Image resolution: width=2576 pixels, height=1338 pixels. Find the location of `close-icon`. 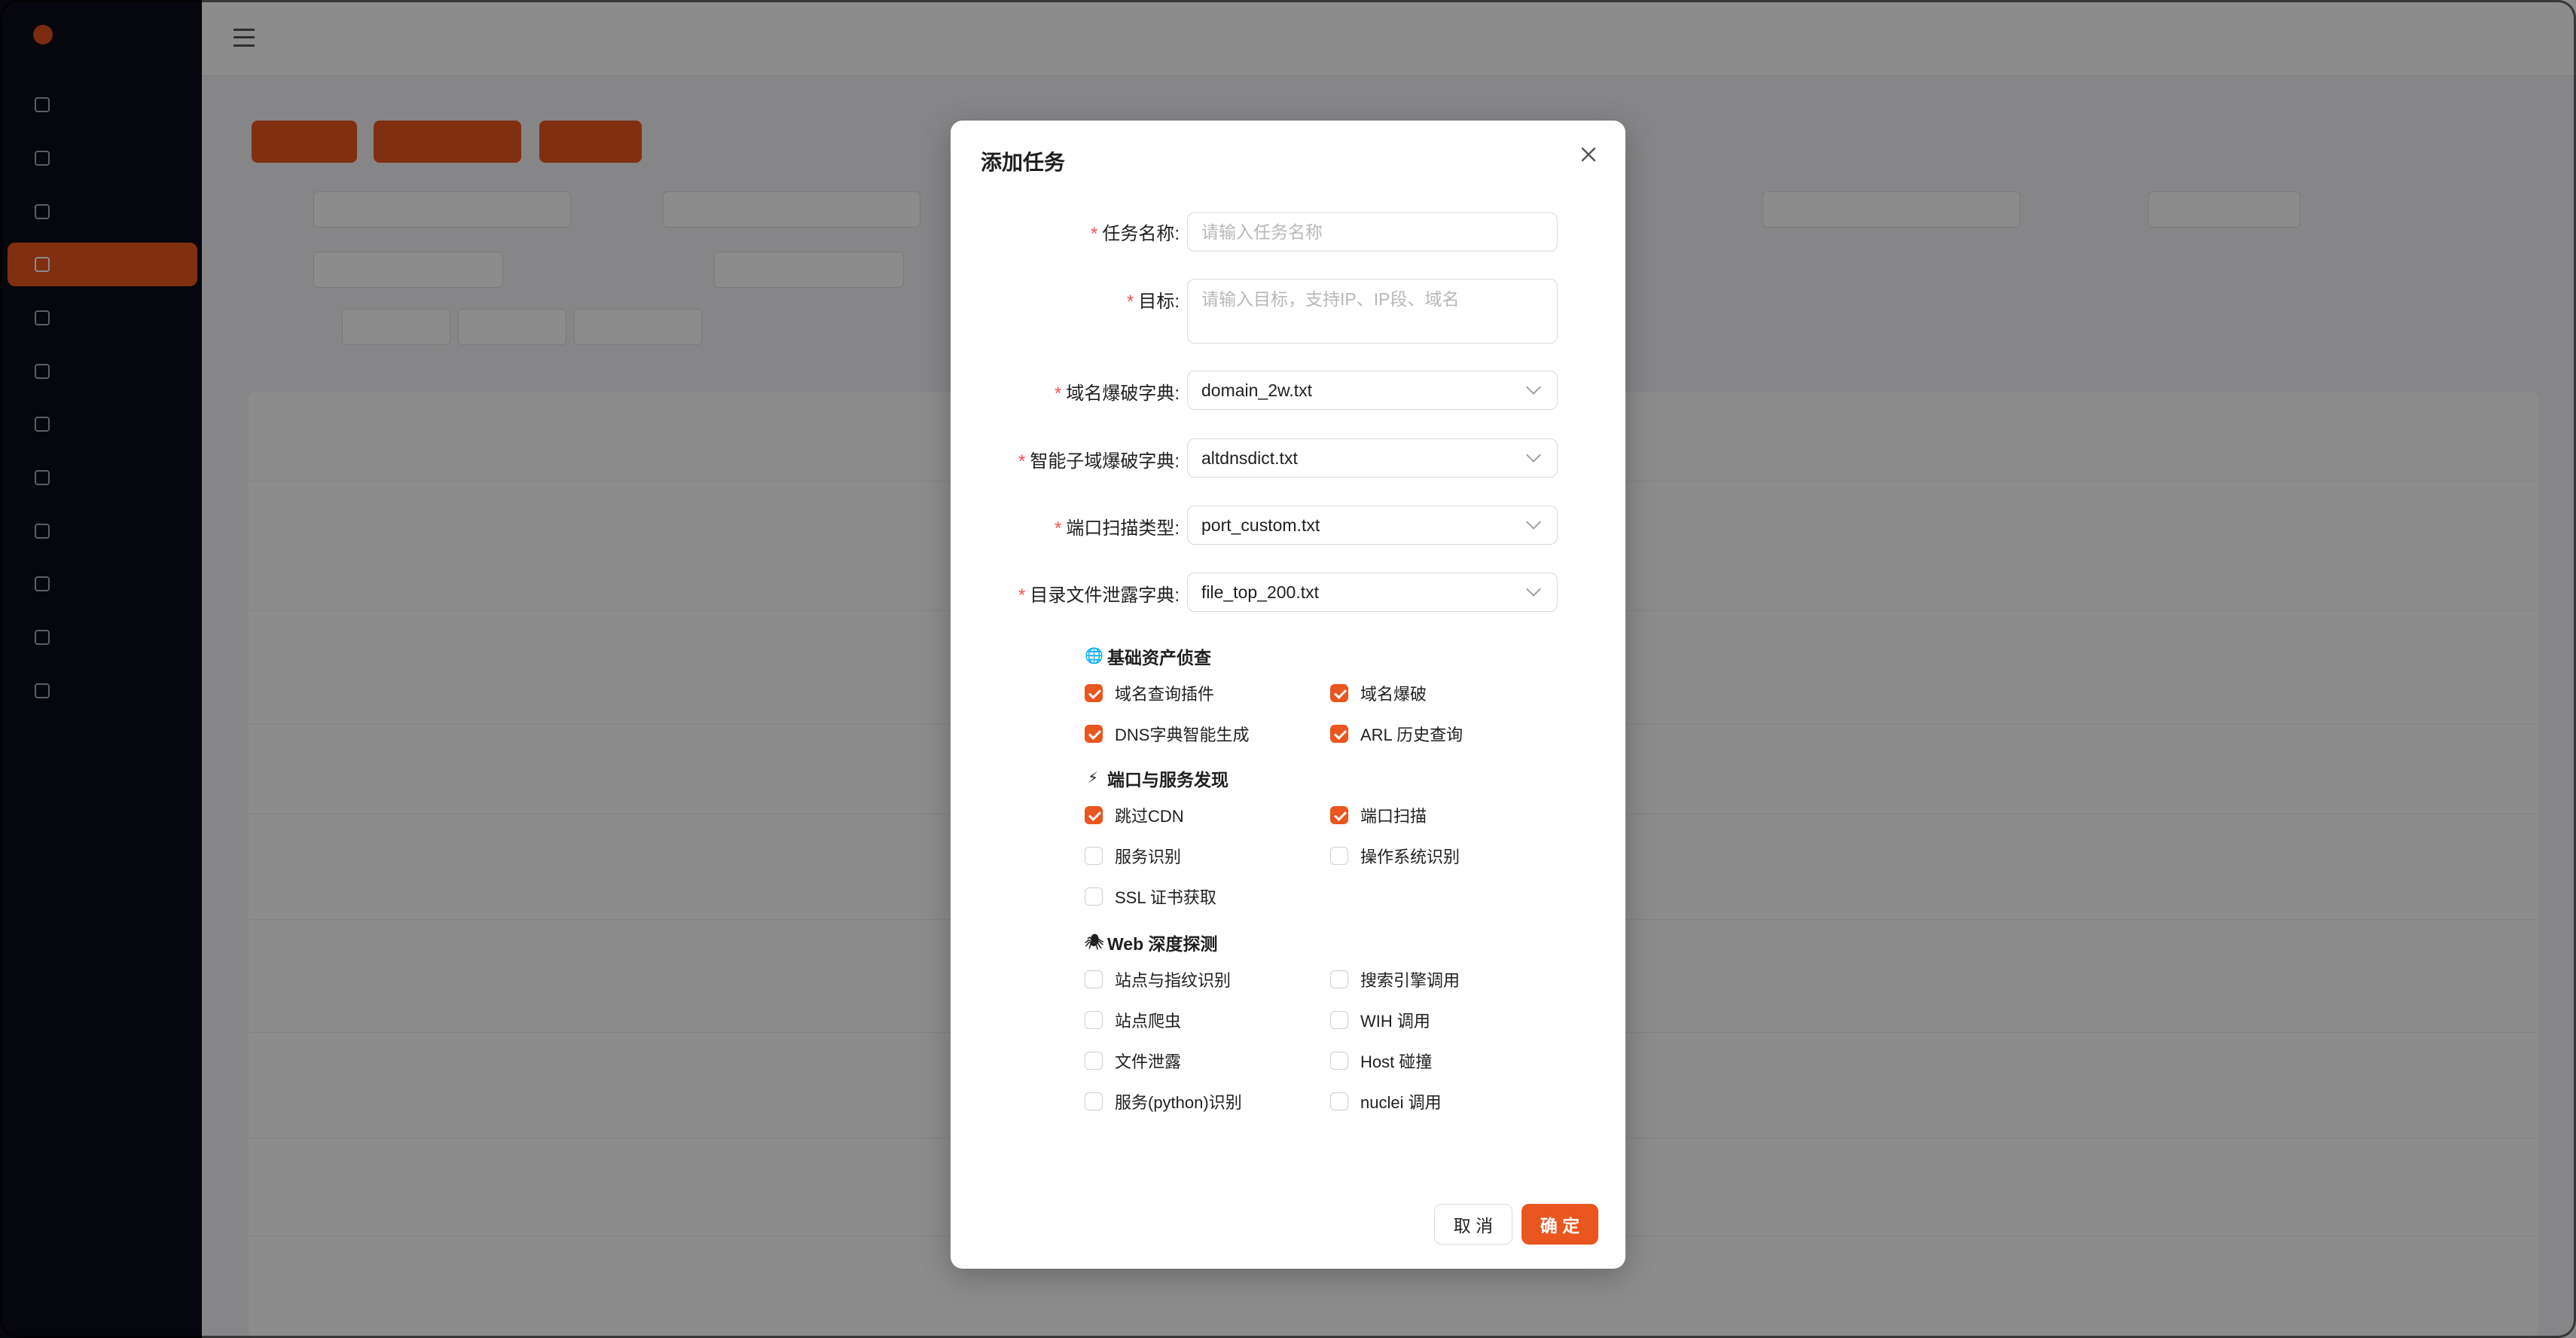

close-icon is located at coordinates (1589, 155).